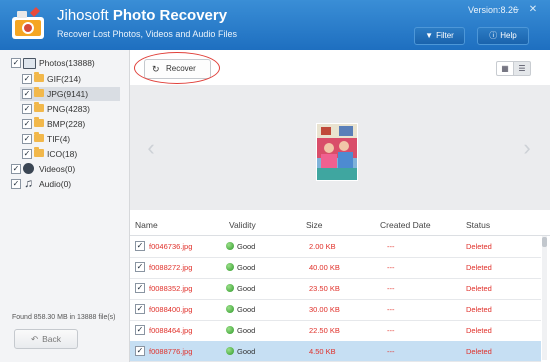 The height and width of the screenshot is (362, 550). What do you see at coordinates (27, 154) in the screenshot?
I see `ico-checkbox: ✓` at bounding box center [27, 154].